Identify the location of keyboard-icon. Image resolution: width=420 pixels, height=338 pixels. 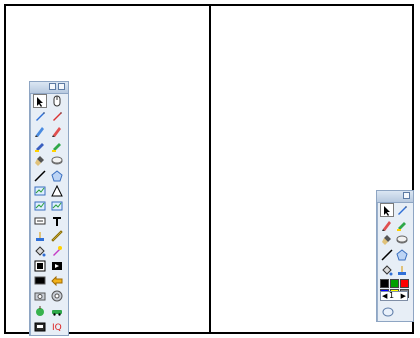
(40, 221).